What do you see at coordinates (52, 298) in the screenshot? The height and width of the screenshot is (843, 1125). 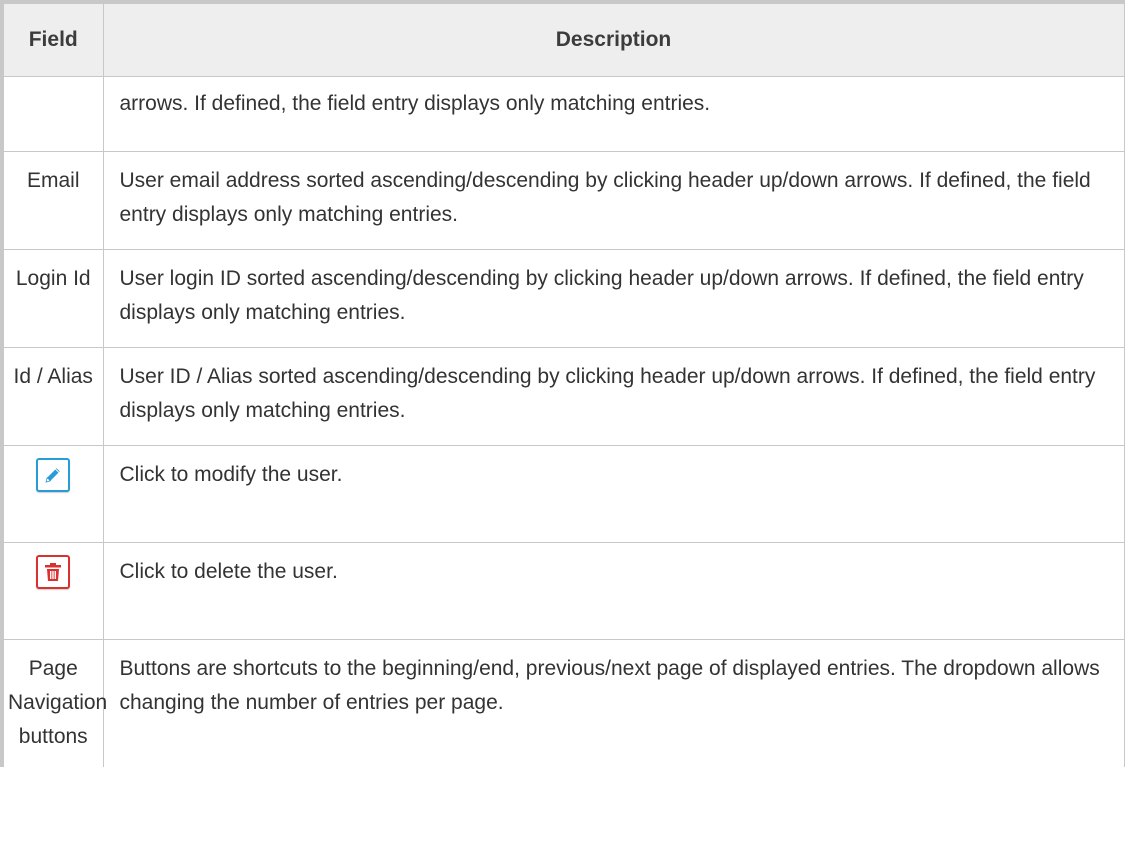 I see `field-cell: Login Id` at bounding box center [52, 298].